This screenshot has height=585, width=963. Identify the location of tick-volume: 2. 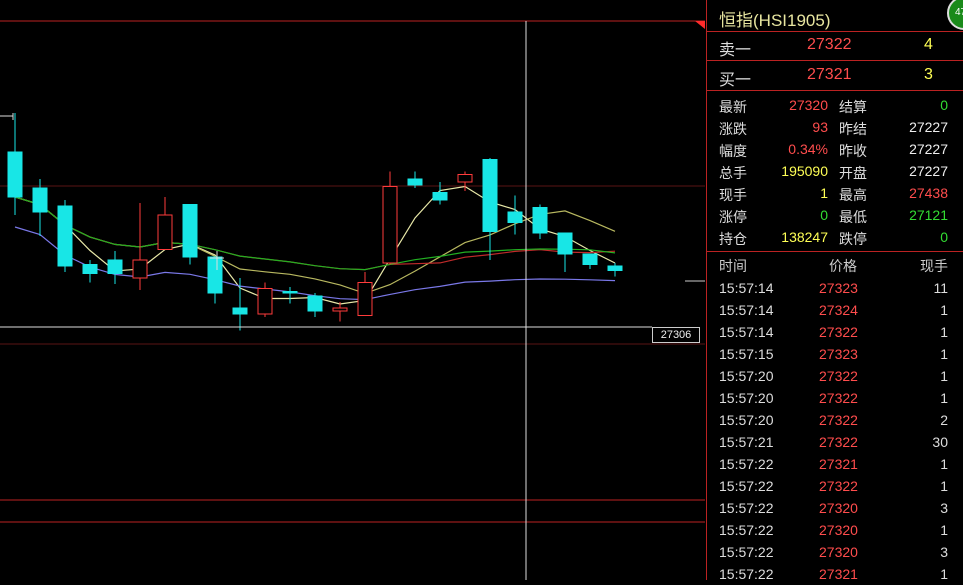
(944, 420).